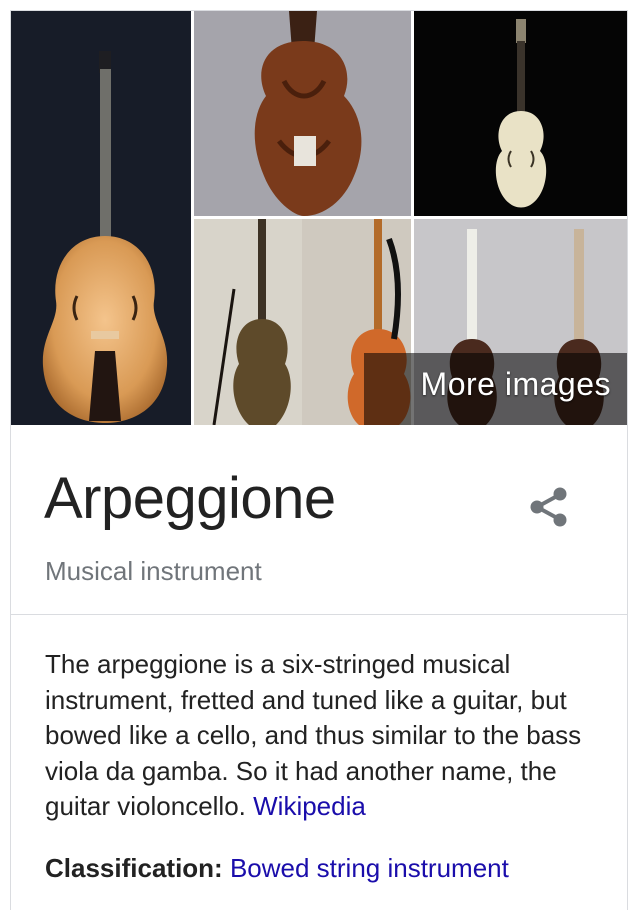 Image resolution: width=638 pixels, height=910 pixels. What do you see at coordinates (190, 498) in the screenshot?
I see `entity-title: Arpeggione` at bounding box center [190, 498].